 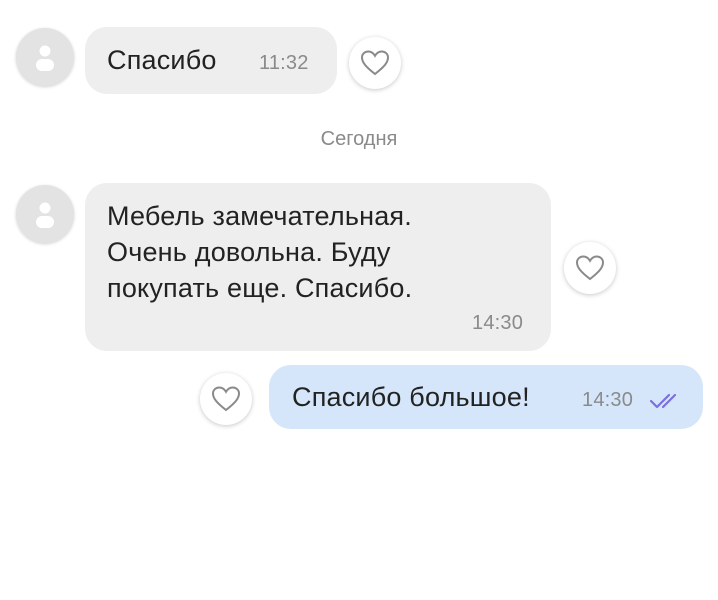 I want to click on message-bubble-outgoing: Спасибо большое! 14:30, so click(x=486, y=397).